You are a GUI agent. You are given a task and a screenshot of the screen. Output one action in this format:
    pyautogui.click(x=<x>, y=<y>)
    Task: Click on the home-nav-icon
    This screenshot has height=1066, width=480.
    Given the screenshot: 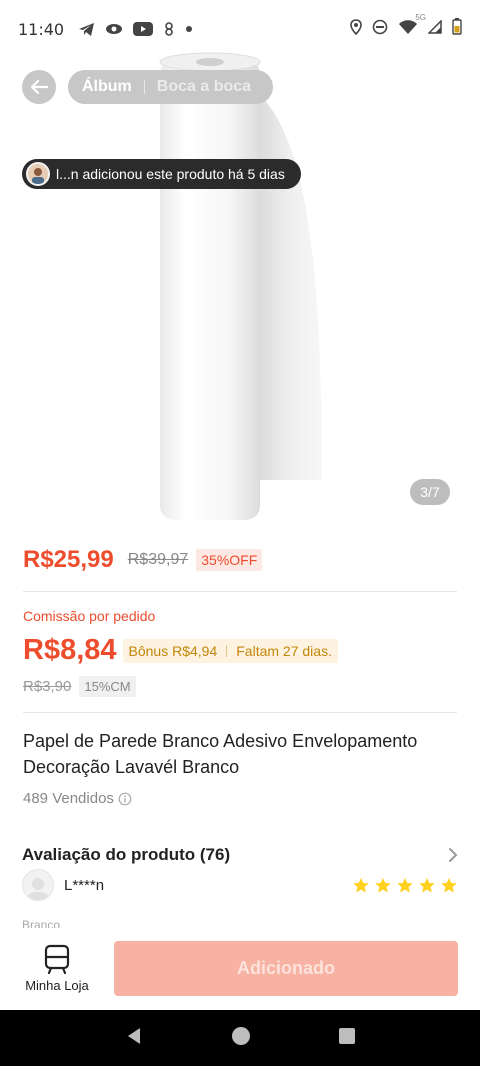 What is the action you would take?
    pyautogui.click(x=241, y=1038)
    